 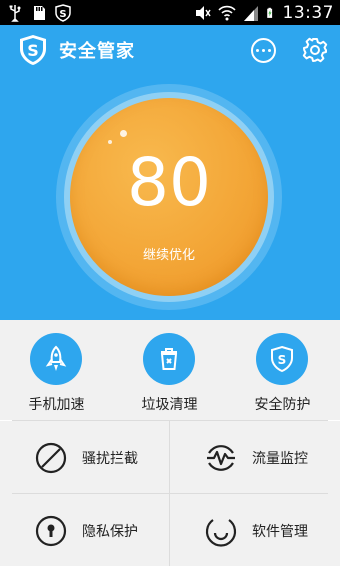 What do you see at coordinates (308, 12) in the screenshot?
I see `status-time: 13:37` at bounding box center [308, 12].